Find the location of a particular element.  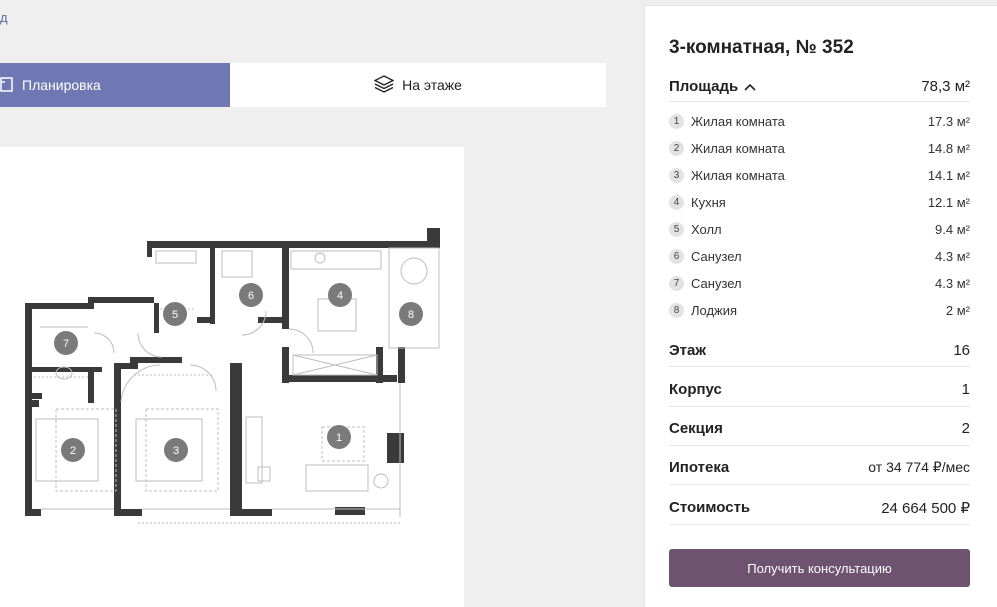

room-item: 3 Жилая комната 14.1 м² is located at coordinates (819, 175).